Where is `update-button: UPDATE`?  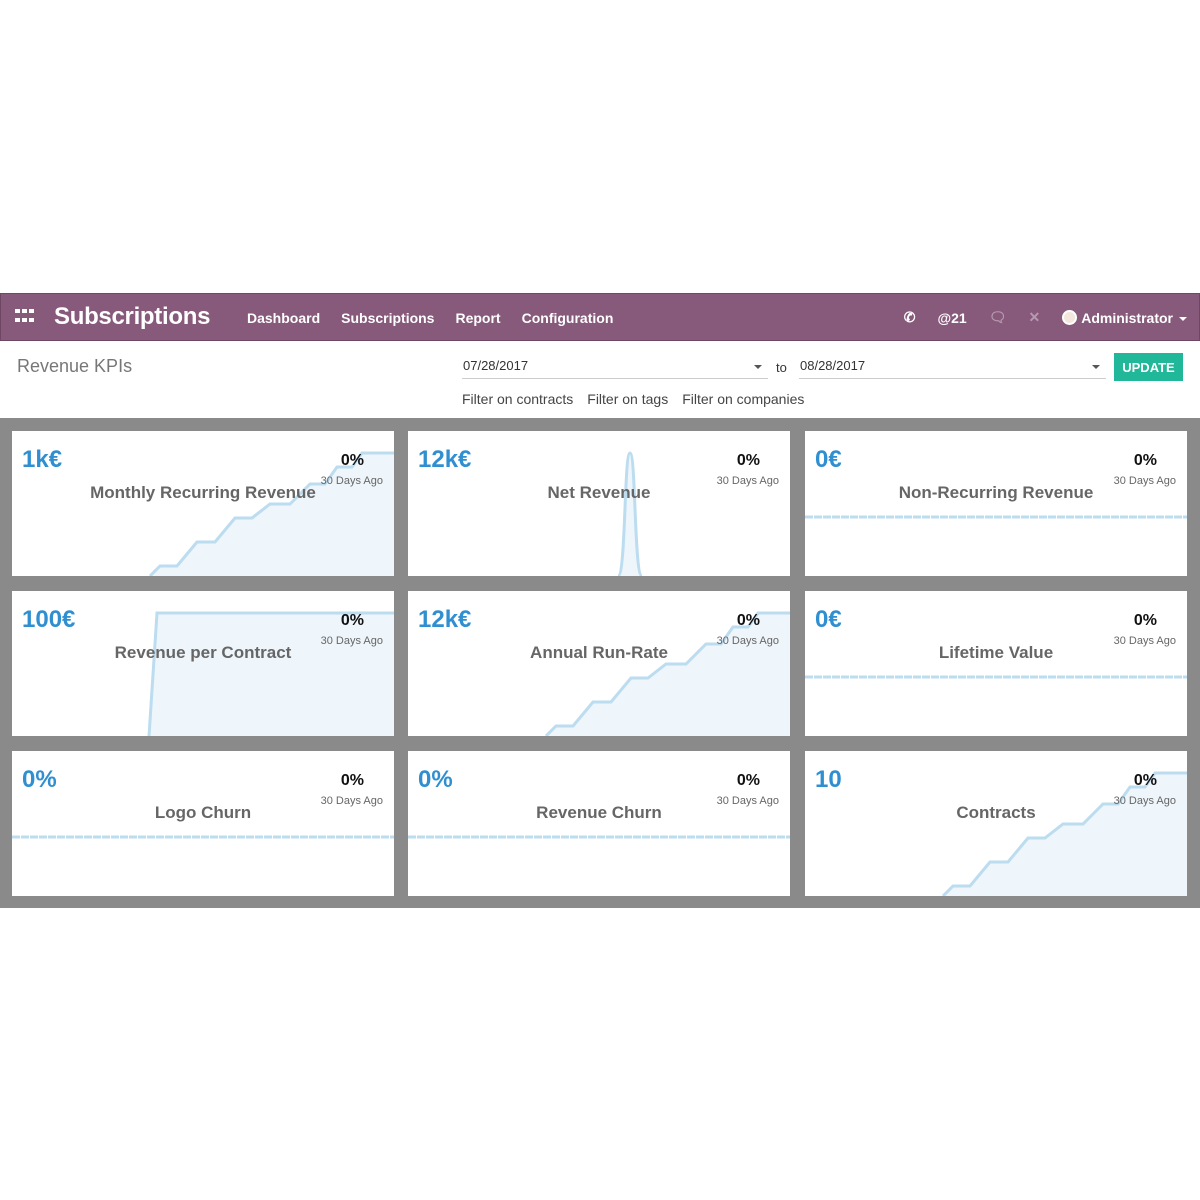 update-button: UPDATE is located at coordinates (1148, 367).